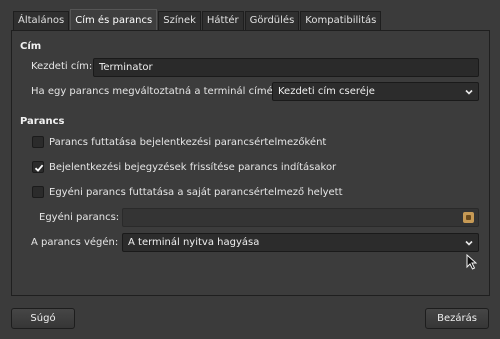 Image resolution: width=500 pixels, height=339 pixels. Describe the element at coordinates (62, 66) in the screenshot. I see `initial-title-label: Kezdeti cím:` at that location.